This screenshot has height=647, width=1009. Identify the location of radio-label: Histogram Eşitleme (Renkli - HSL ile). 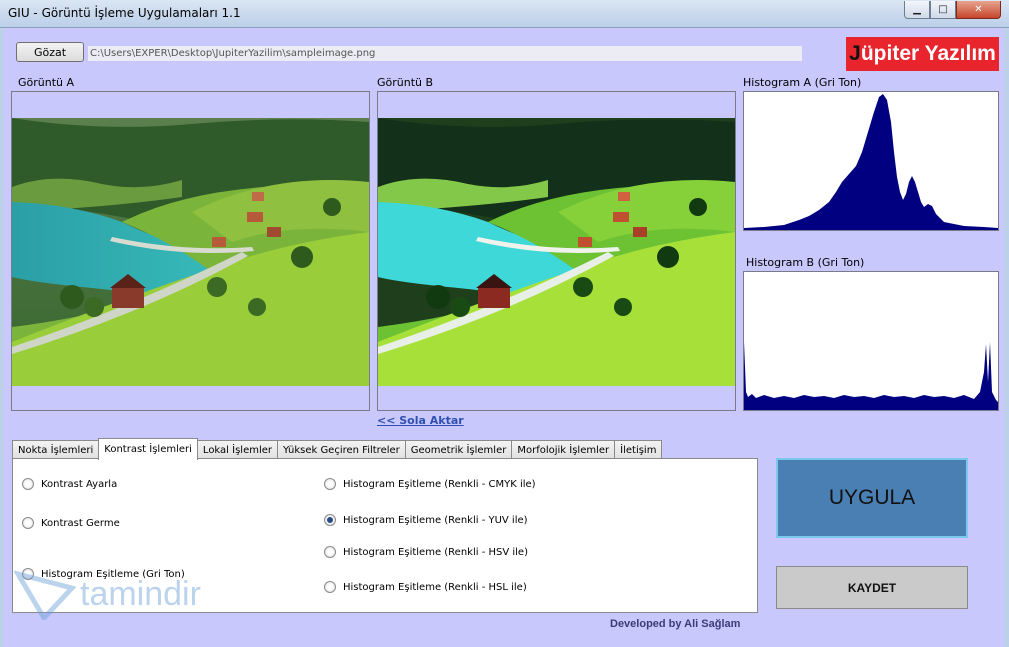
(435, 587).